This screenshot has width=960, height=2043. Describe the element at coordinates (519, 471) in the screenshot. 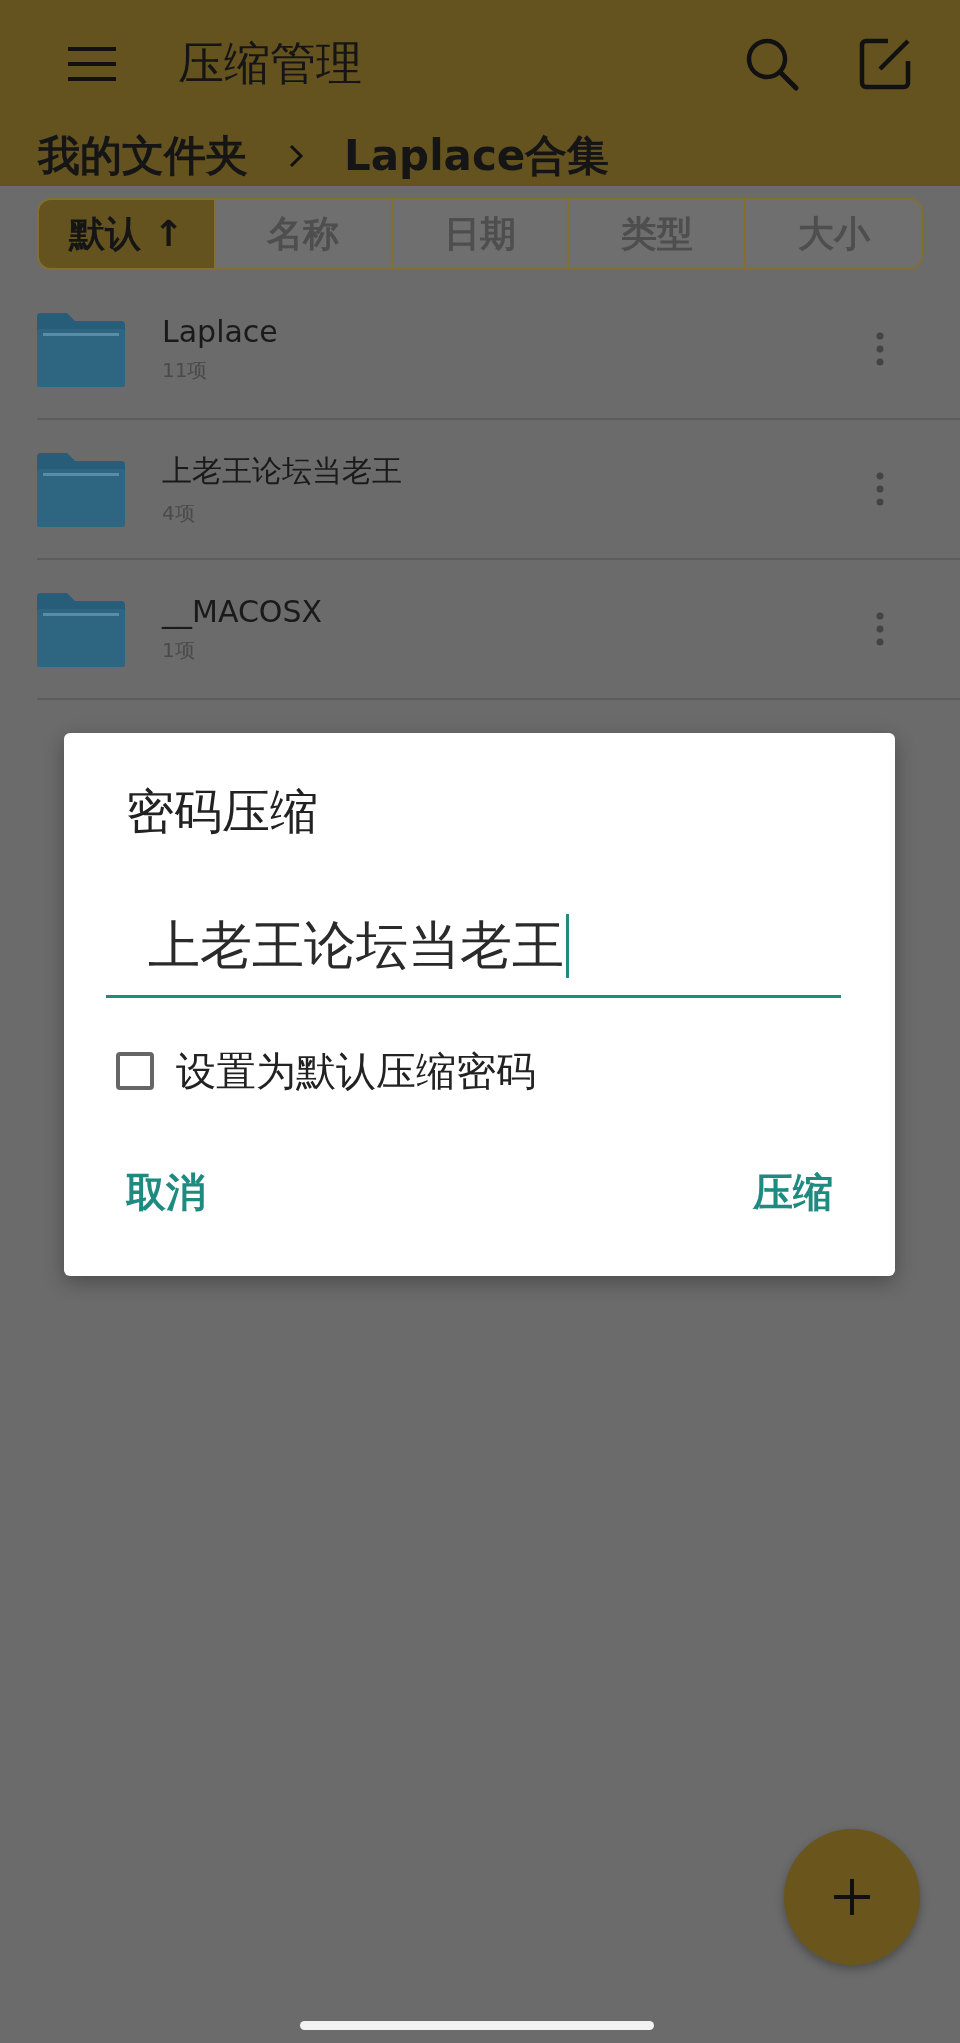

I see `folder-name: 上老王论坛当老王` at that location.